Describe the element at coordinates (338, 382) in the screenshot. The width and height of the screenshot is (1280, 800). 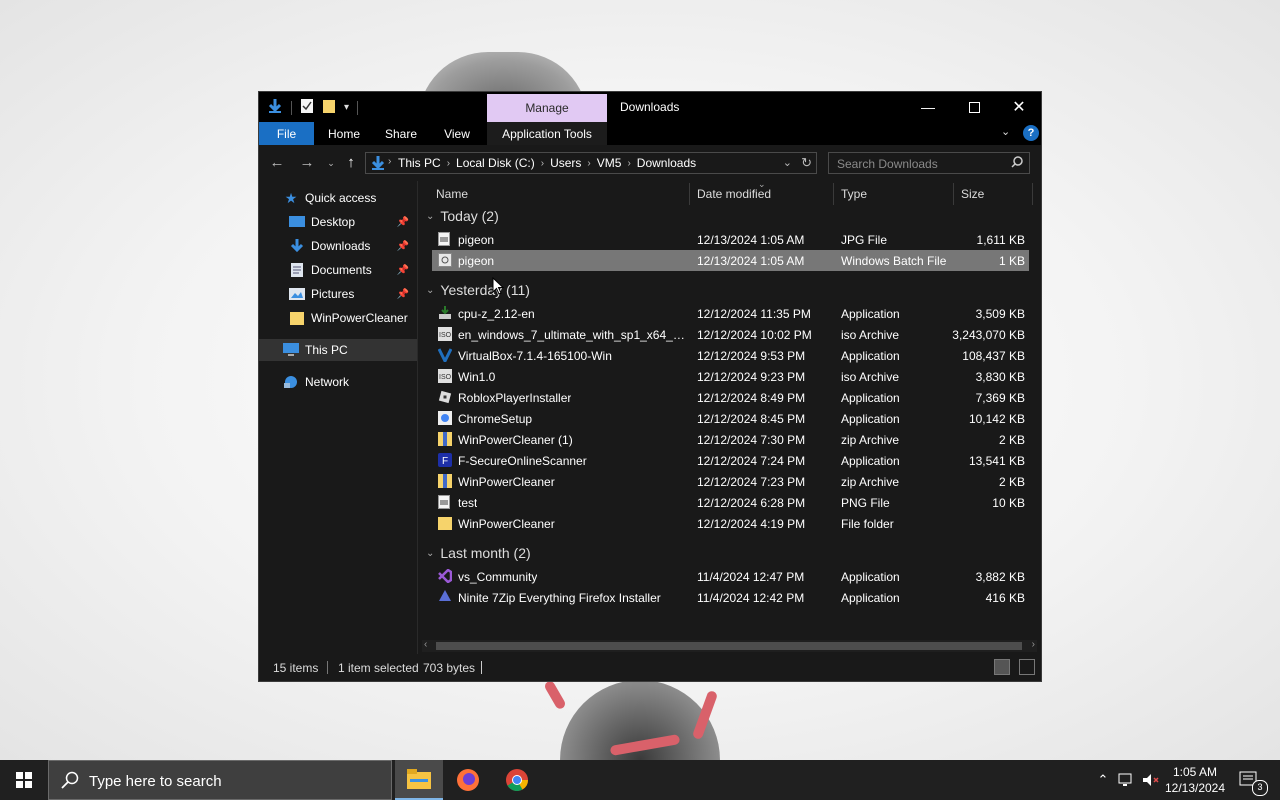
I see `nav-network: Network` at that location.